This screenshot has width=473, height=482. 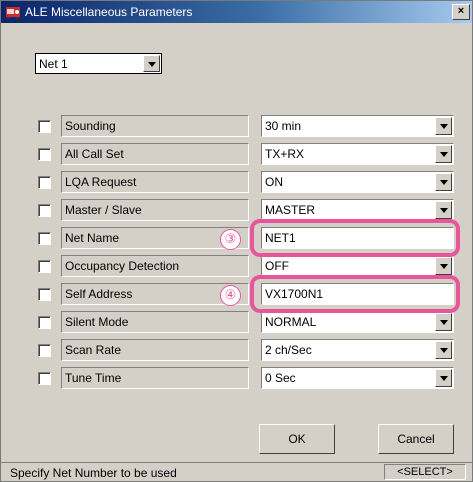 What do you see at coordinates (44, 294) in the screenshot?
I see `self-address-checkbox` at bounding box center [44, 294].